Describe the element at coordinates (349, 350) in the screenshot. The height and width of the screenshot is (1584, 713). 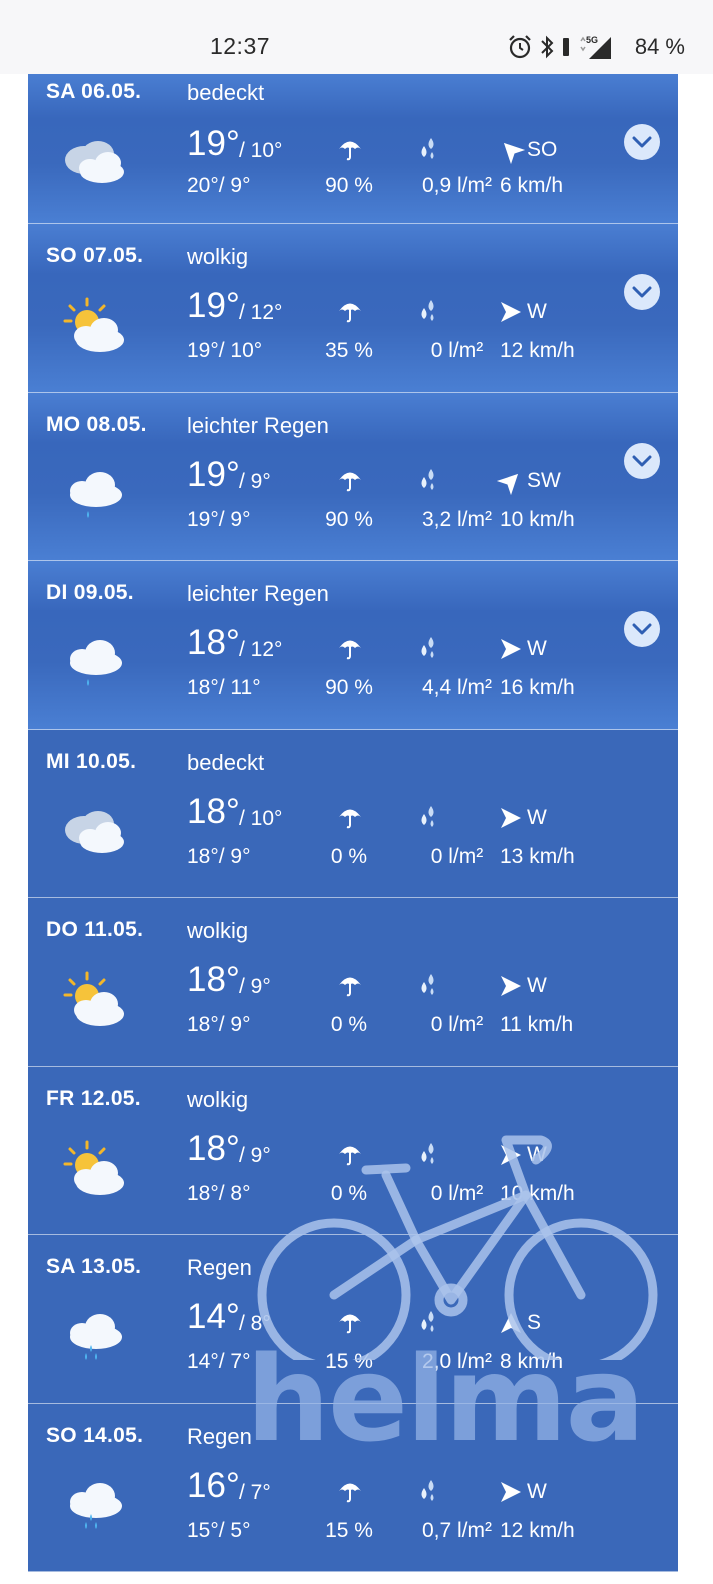
I see `precip-probability: 35 %` at that location.